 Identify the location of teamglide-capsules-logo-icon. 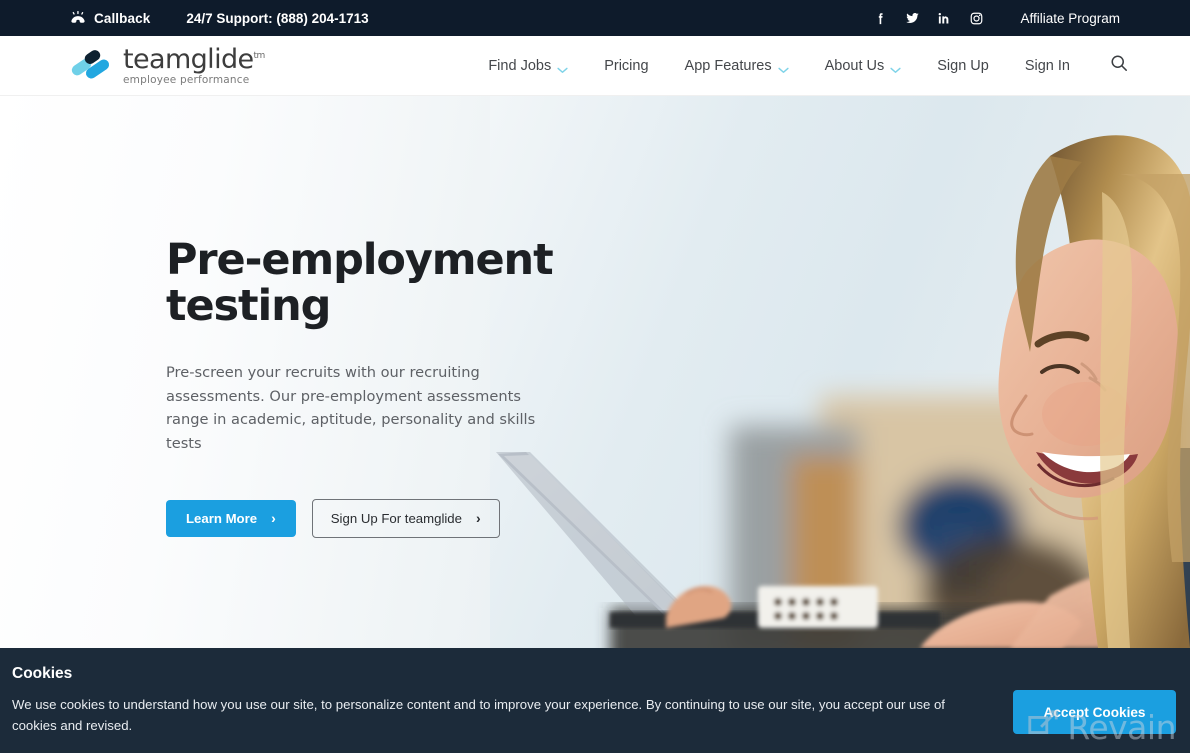
(92, 66).